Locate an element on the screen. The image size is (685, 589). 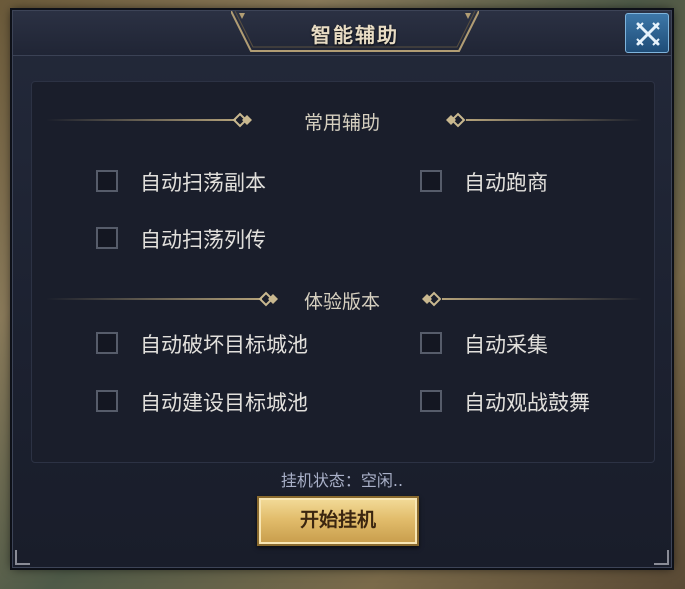
option-label: 自动破坏目标城池 is located at coordinates (224, 345).